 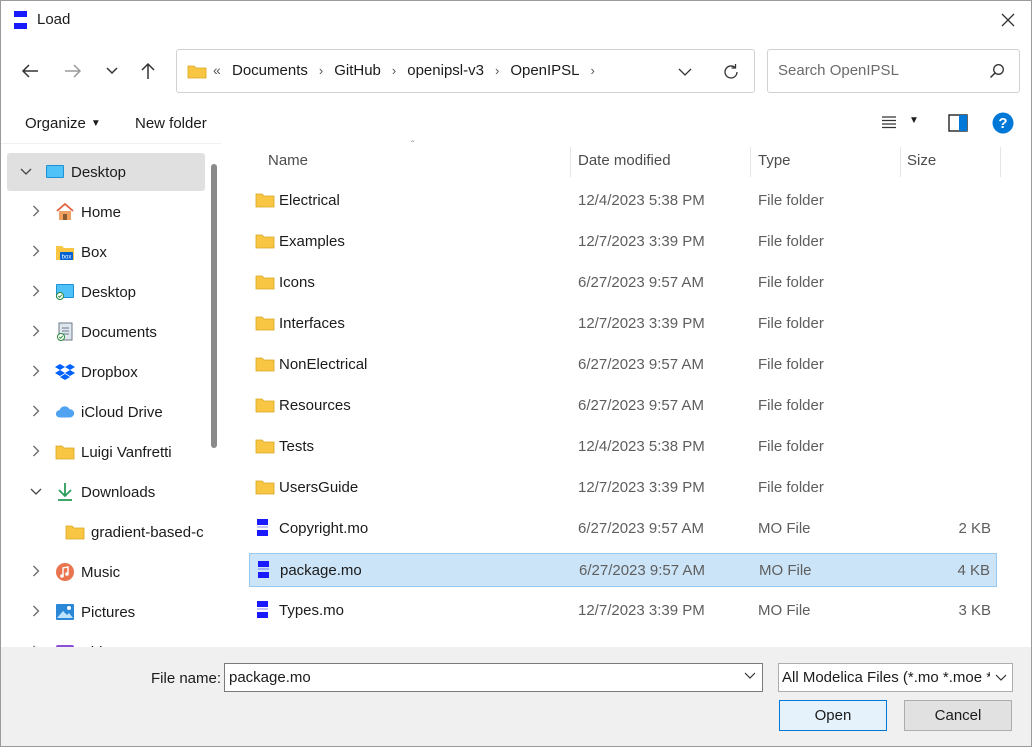 What do you see at coordinates (493, 677) in the screenshot?
I see `file-name-input: package.mo` at bounding box center [493, 677].